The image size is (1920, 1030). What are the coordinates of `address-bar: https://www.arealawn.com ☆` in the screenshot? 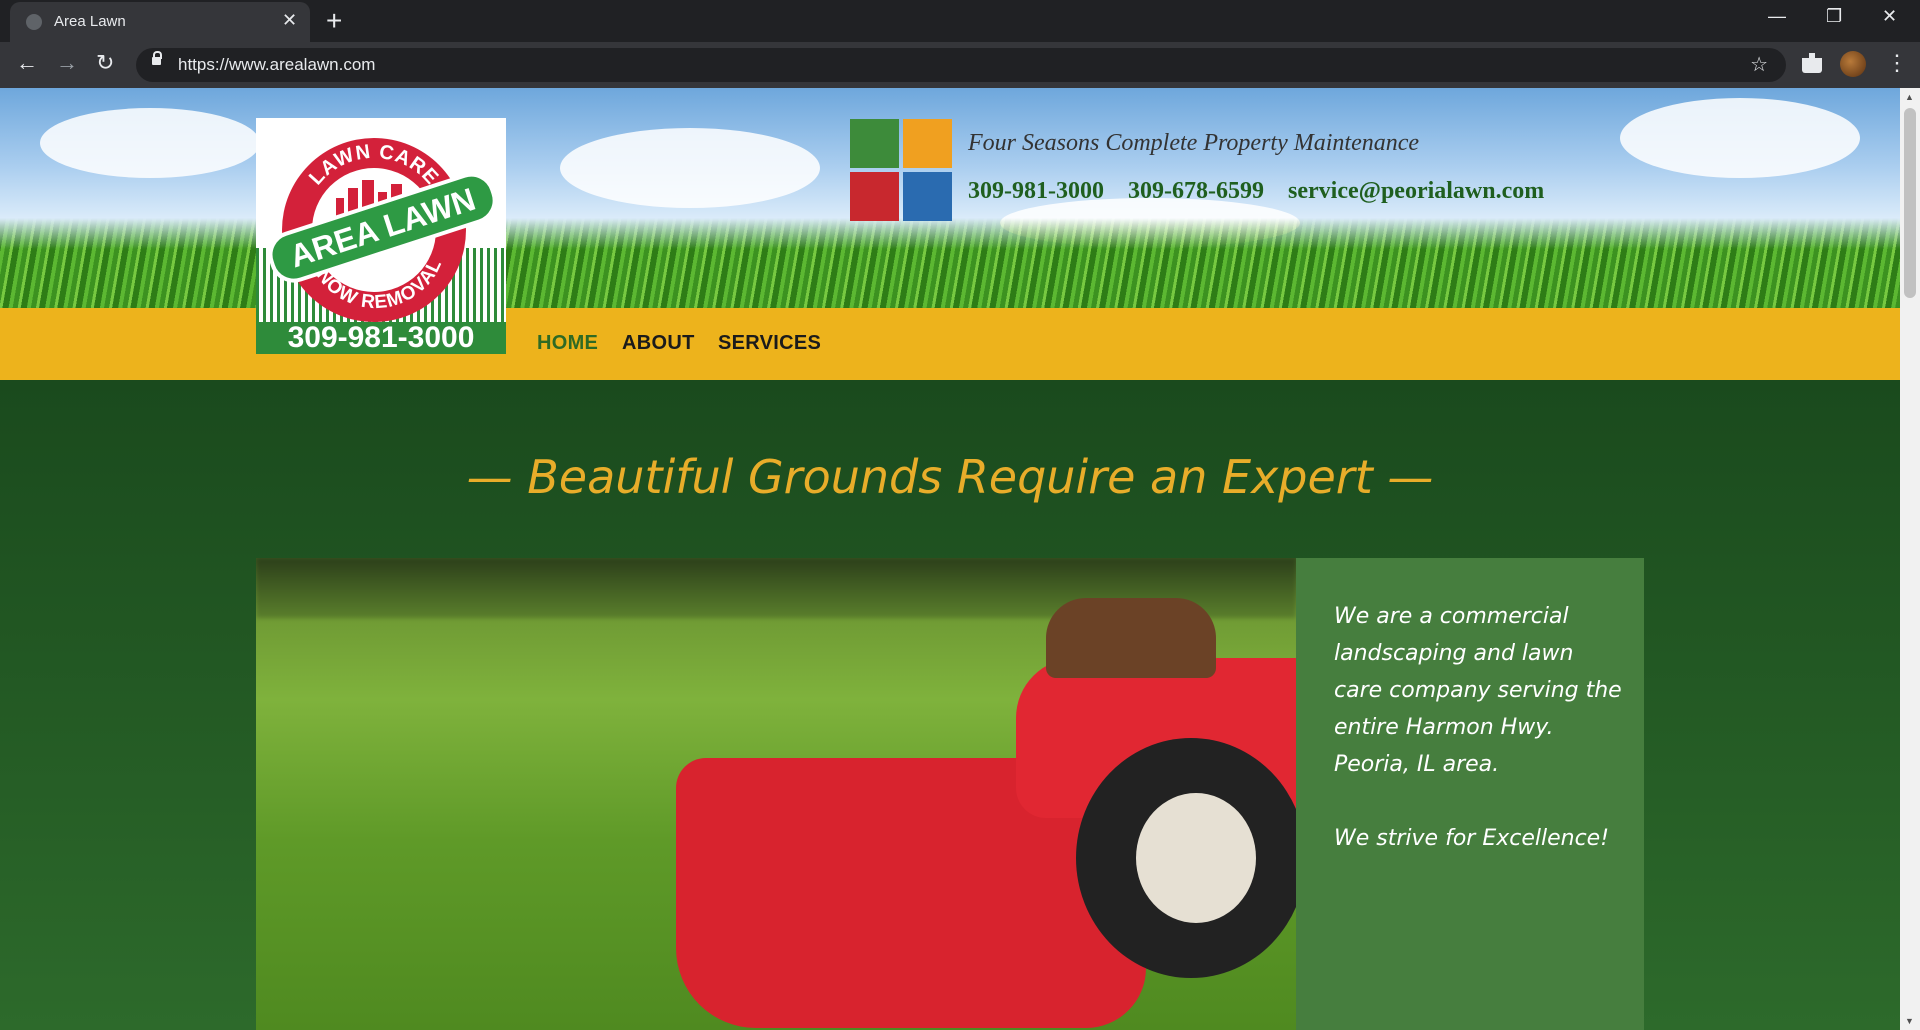 It's located at (961, 65).